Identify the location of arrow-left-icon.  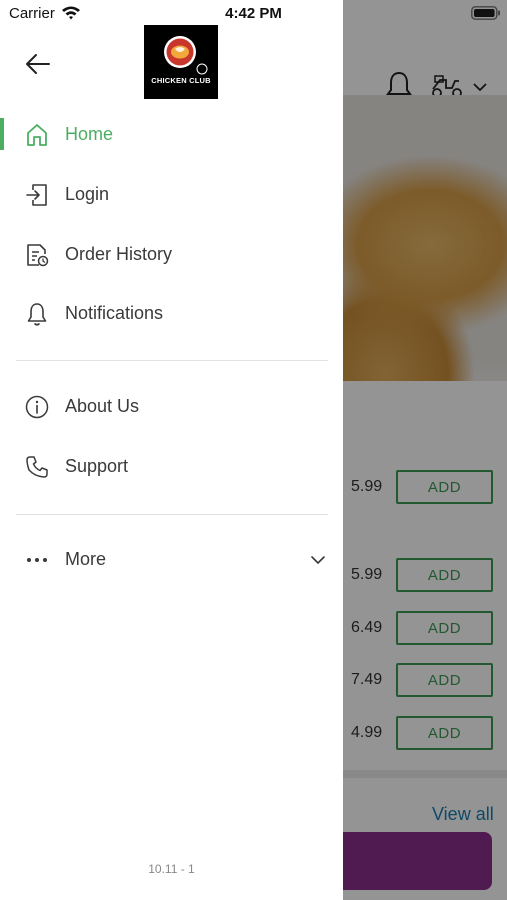
(38, 64).